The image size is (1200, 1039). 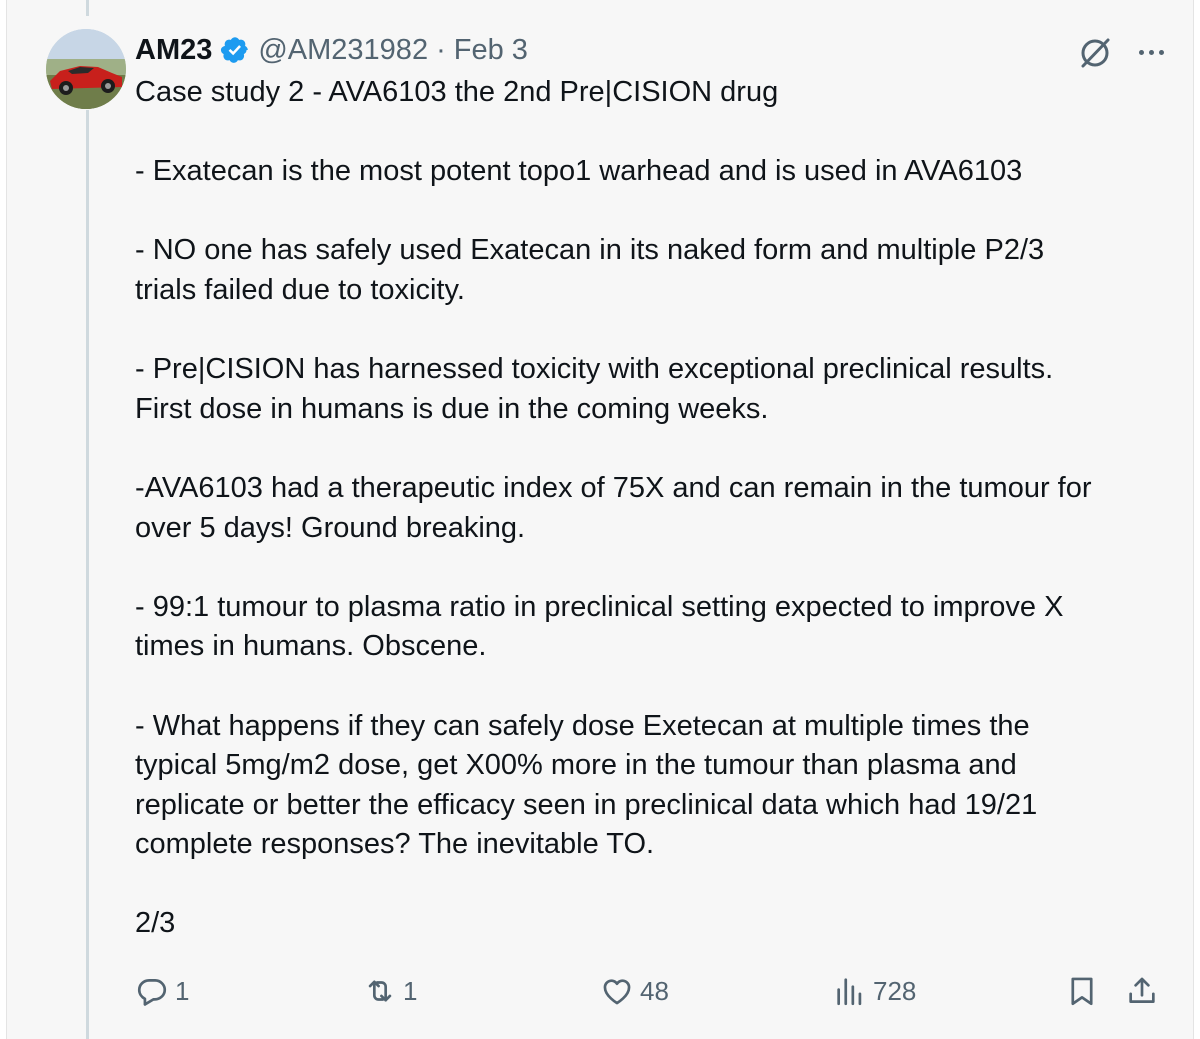 What do you see at coordinates (343, 50) in the screenshot?
I see `user-handle: @AM231982` at bounding box center [343, 50].